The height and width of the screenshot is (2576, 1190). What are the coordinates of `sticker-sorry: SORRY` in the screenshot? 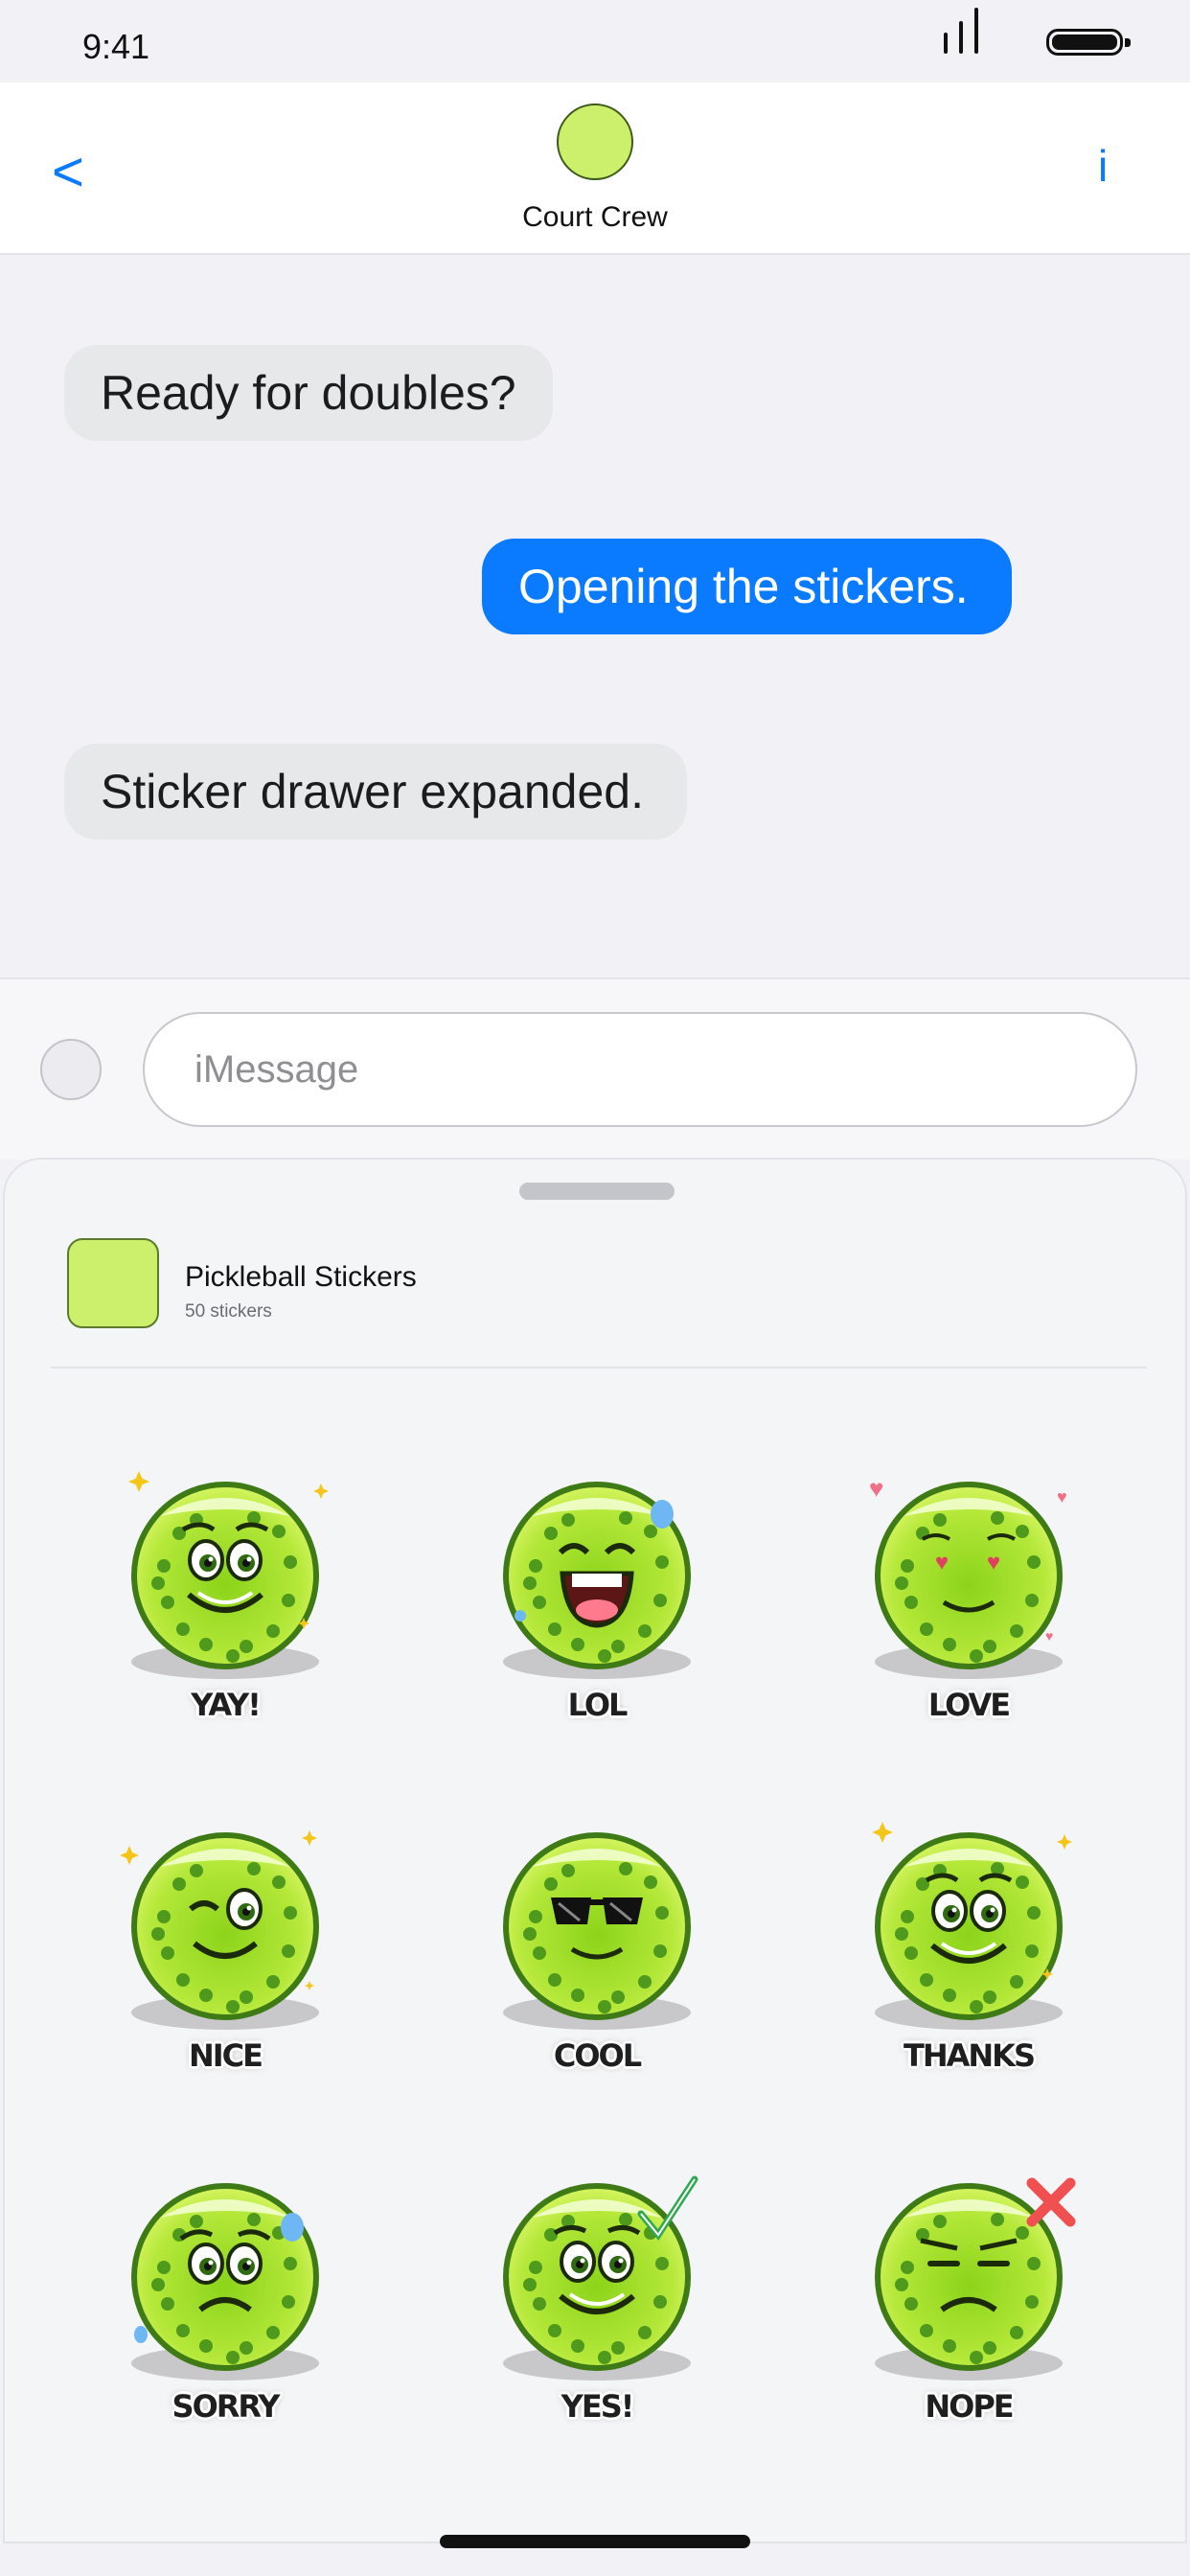 It's located at (226, 2311).